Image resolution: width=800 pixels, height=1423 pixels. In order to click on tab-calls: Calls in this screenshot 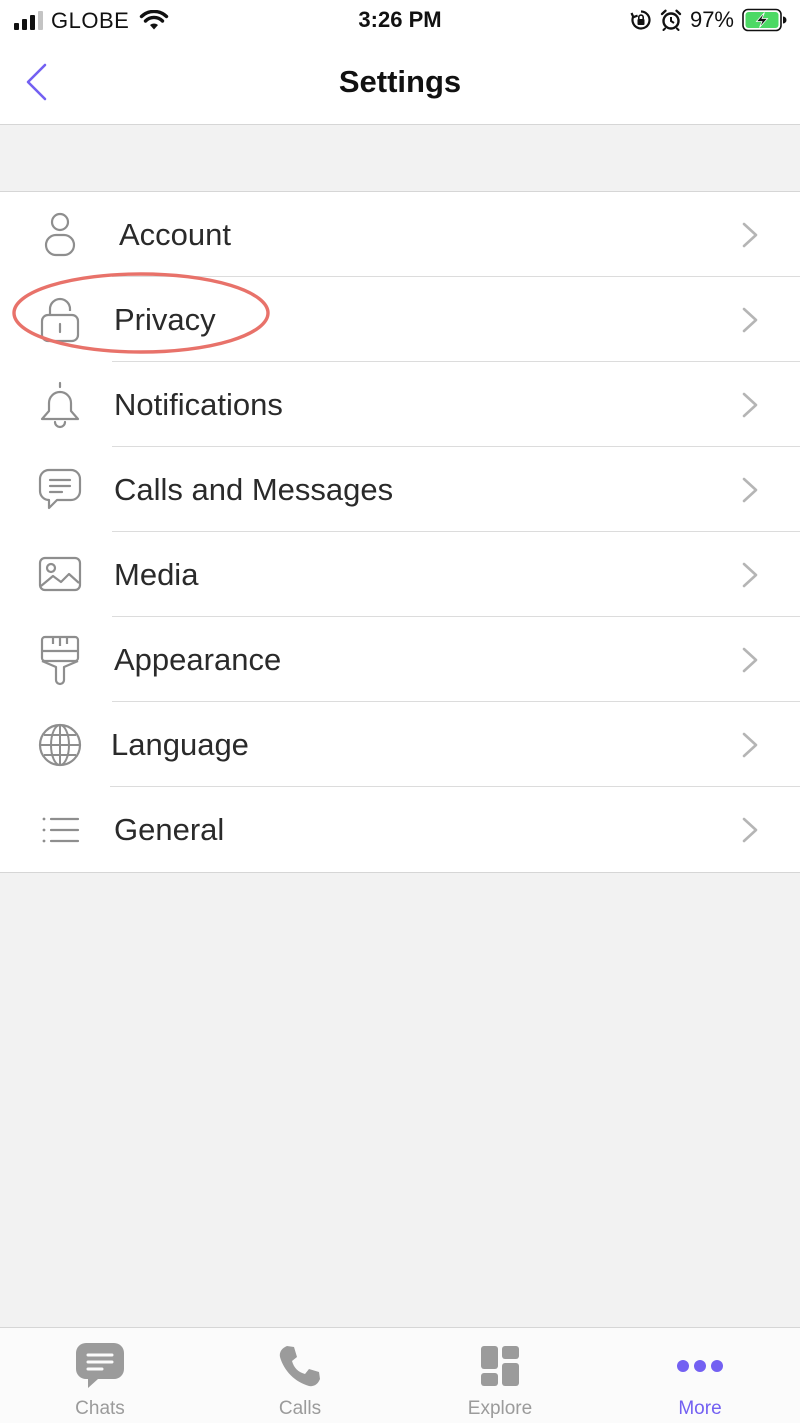, I will do `click(300, 1375)`.